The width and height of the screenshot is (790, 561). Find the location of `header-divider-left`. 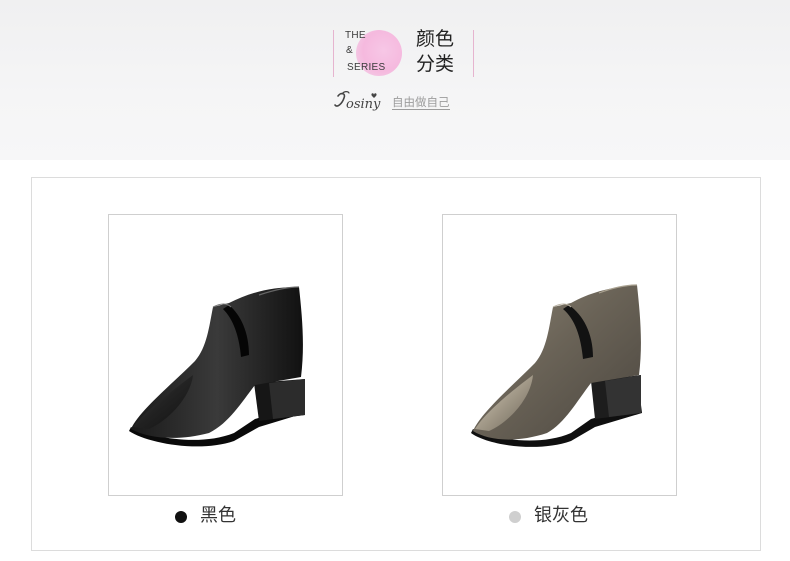

header-divider-left is located at coordinates (333, 53).